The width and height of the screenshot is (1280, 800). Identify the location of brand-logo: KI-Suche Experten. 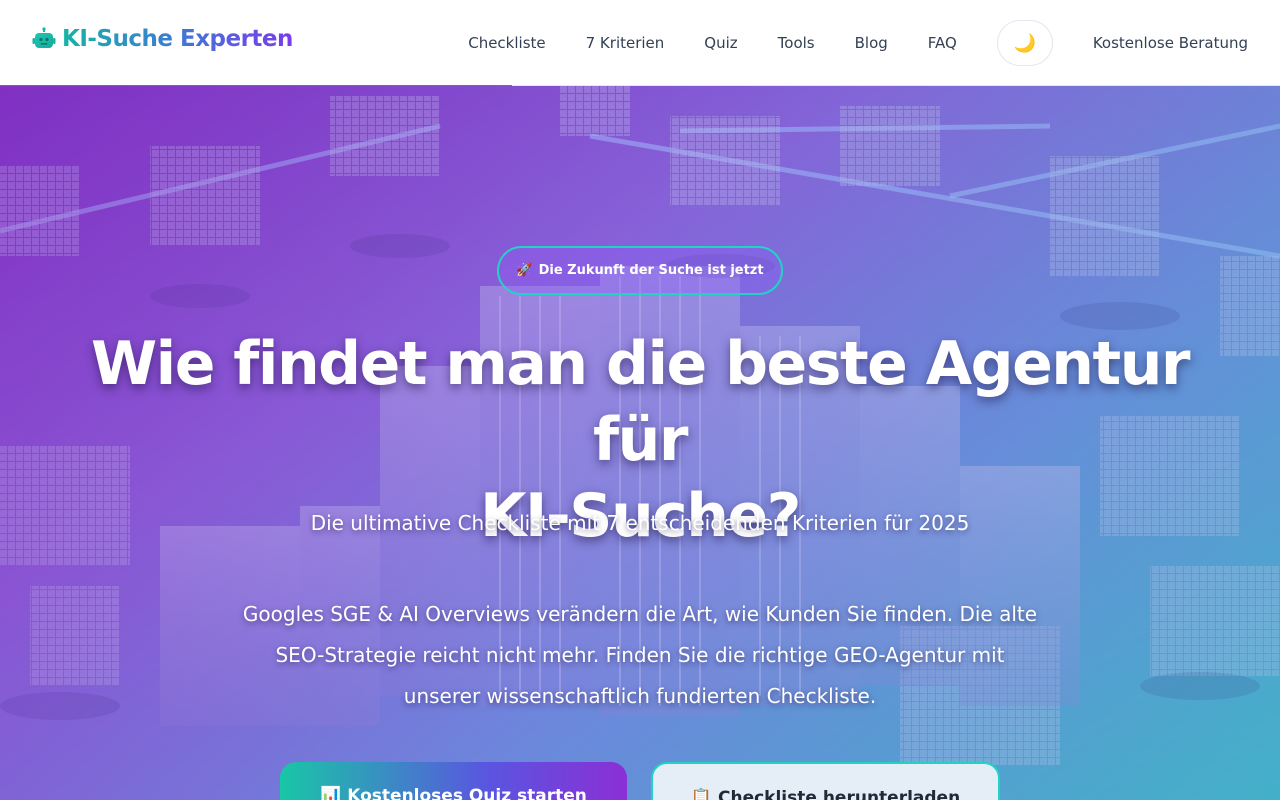
(162, 39).